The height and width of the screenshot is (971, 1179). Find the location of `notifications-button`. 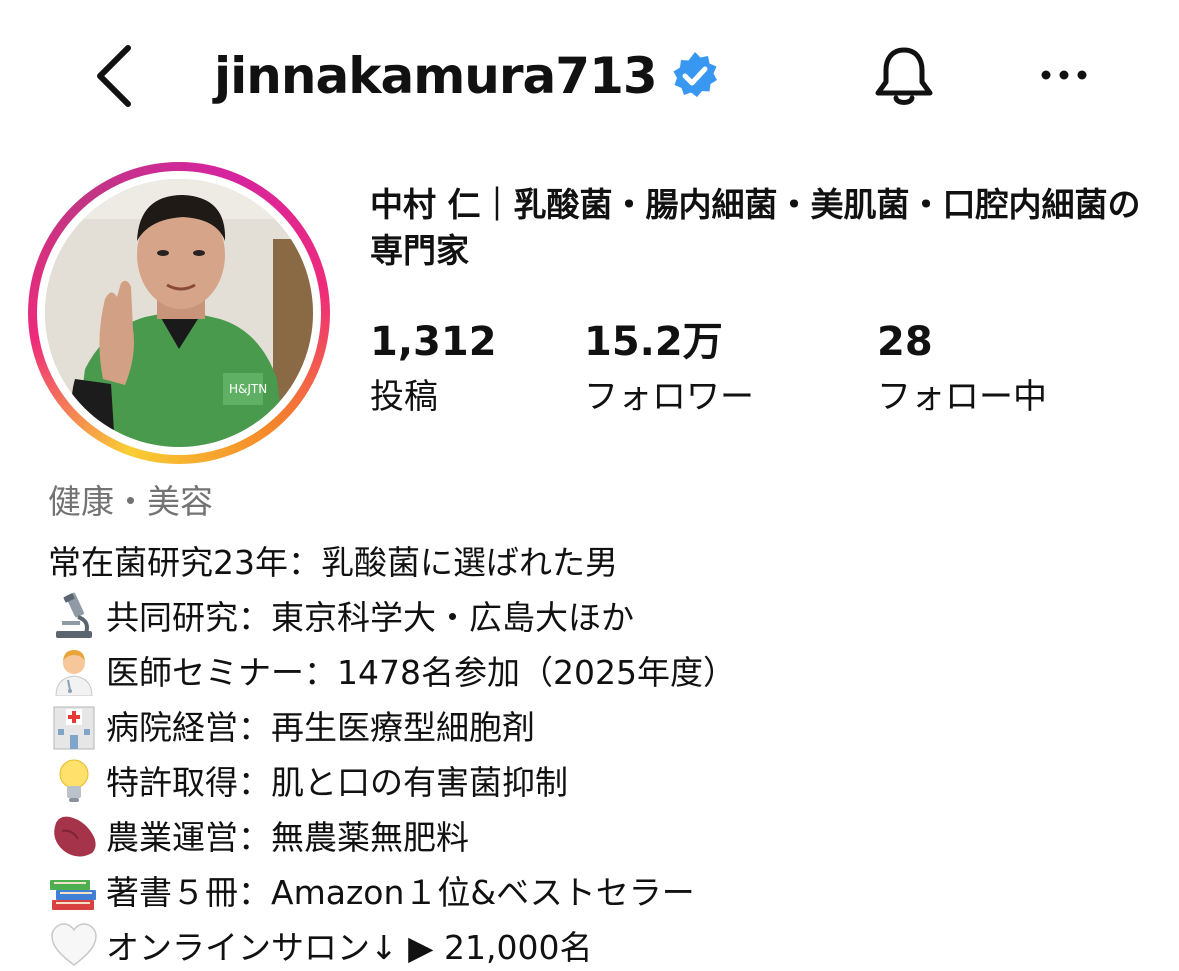

notifications-button is located at coordinates (904, 76).